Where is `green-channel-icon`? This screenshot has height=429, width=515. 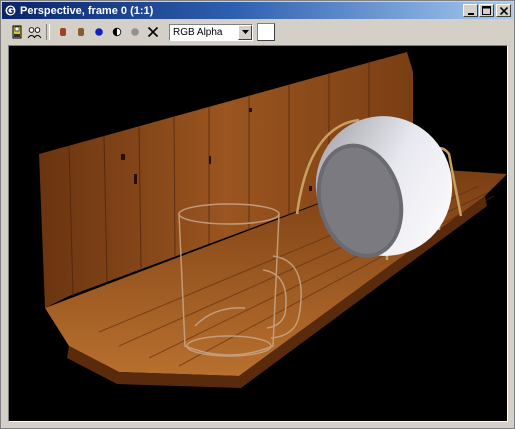 green-channel-icon is located at coordinates (80, 32).